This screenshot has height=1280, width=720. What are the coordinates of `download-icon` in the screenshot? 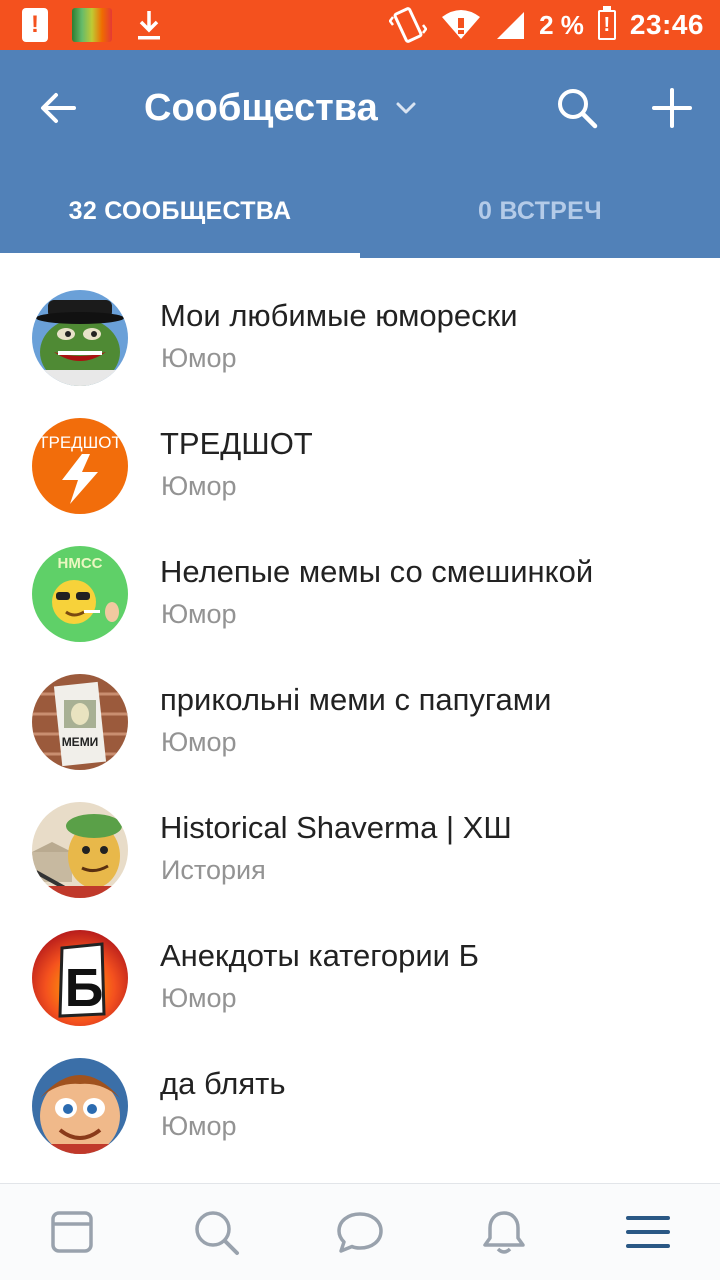 It's located at (149, 25).